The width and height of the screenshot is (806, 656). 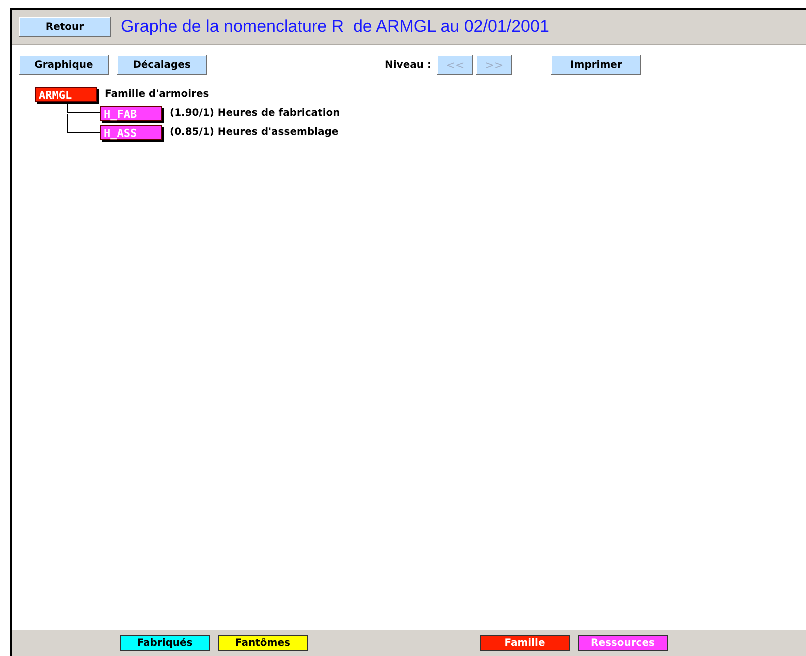 I want to click on node-label: Famille d'armoires, so click(x=157, y=94).